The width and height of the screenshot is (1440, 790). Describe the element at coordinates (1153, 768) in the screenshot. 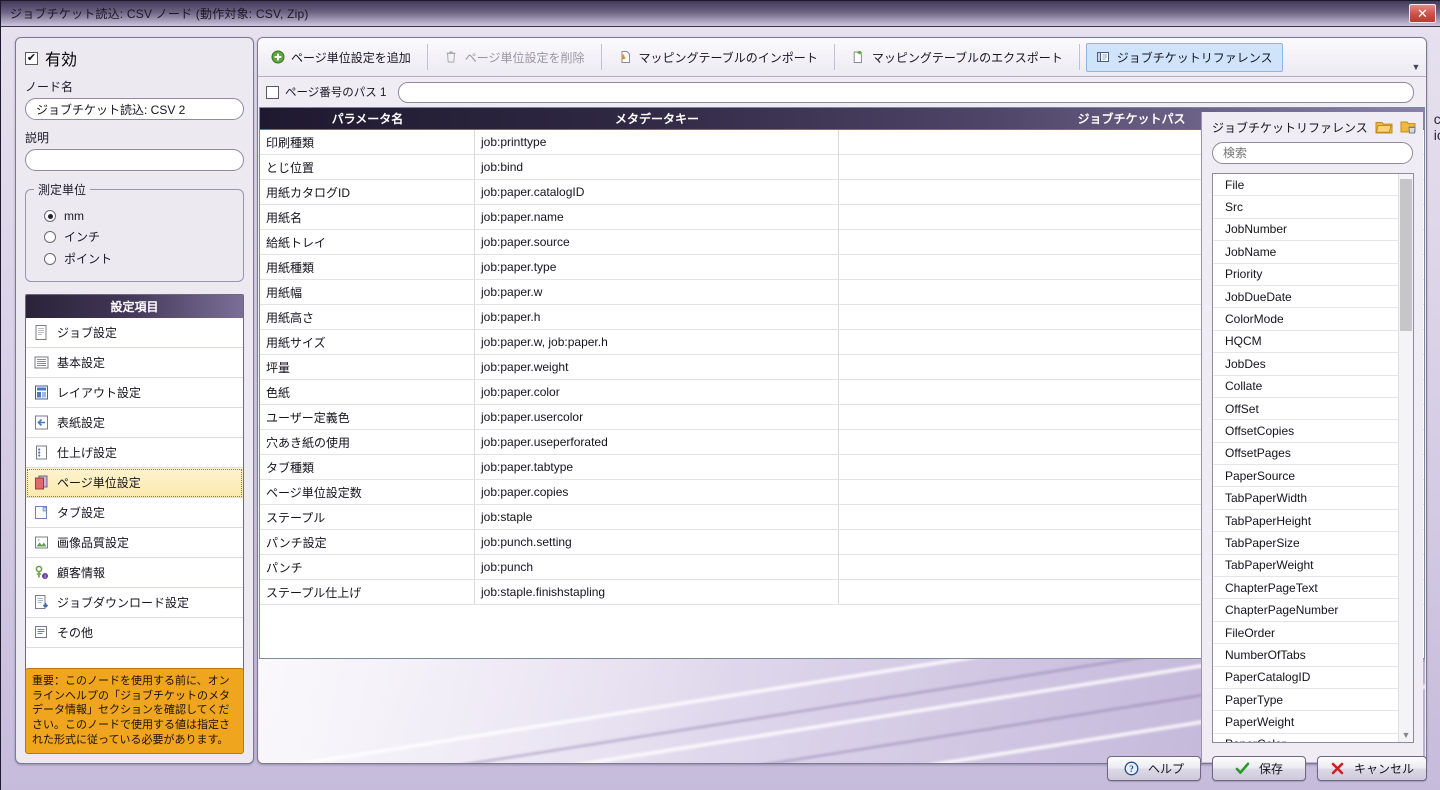

I see `help-button: ? ヘルプ` at that location.